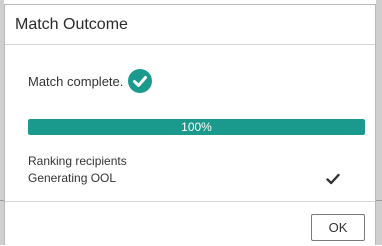 The width and height of the screenshot is (382, 246). What do you see at coordinates (338, 227) in the screenshot?
I see `ok-button: OK` at bounding box center [338, 227].